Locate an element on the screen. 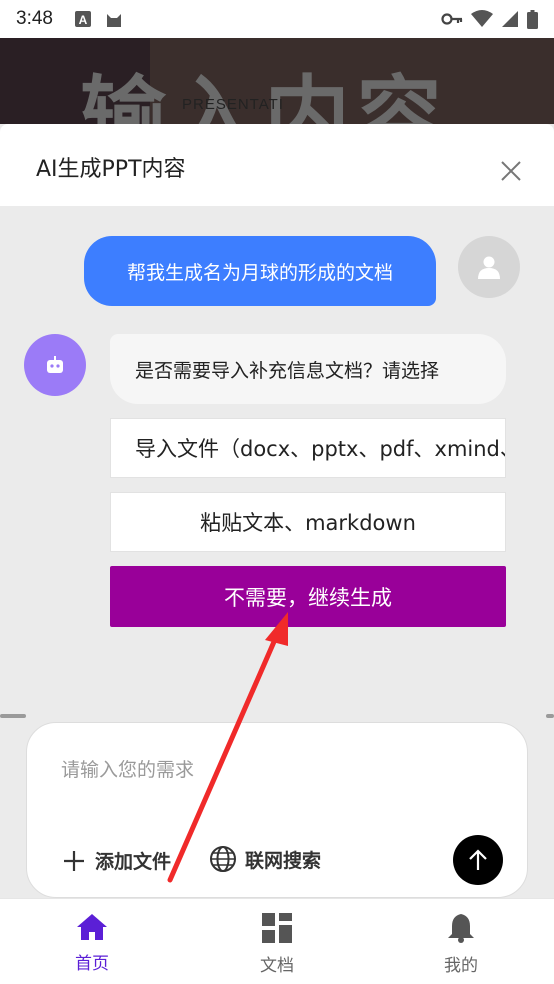 The image size is (554, 984). add-file-button: 添加文件 is located at coordinates (117, 860).